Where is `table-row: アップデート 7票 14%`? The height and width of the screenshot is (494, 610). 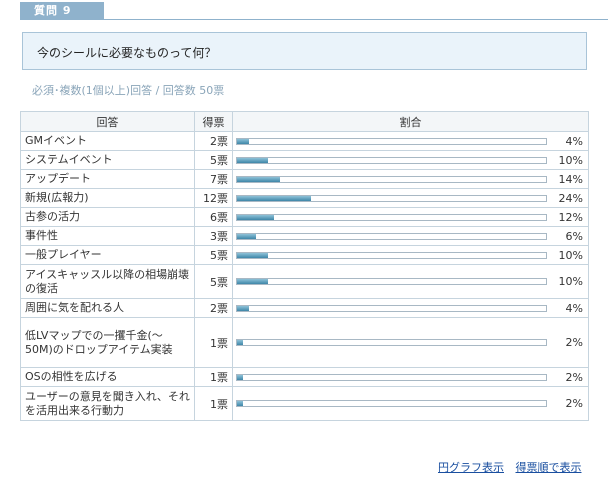
table-row: アップデート 7票 14% is located at coordinates (304, 179).